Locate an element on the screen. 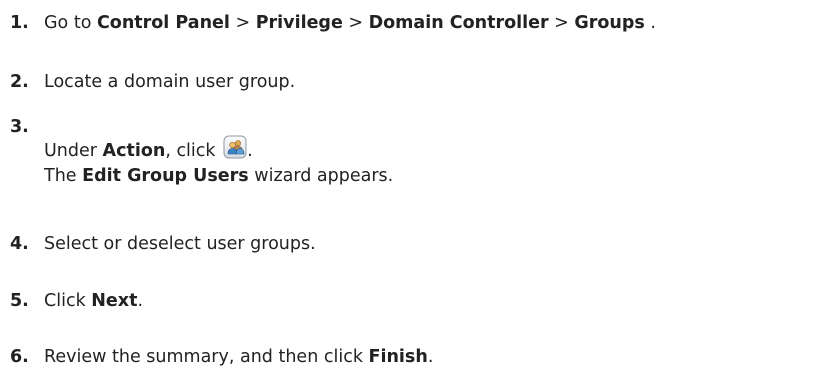  next-label: Next is located at coordinates (114, 301).